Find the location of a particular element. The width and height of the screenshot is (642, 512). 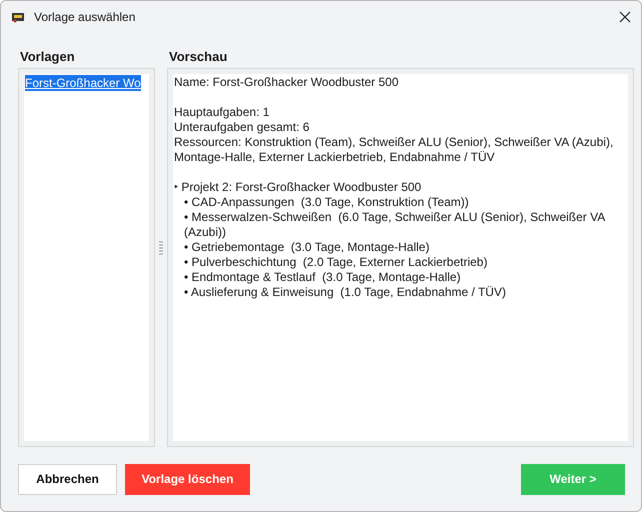

app-icon is located at coordinates (18, 17).